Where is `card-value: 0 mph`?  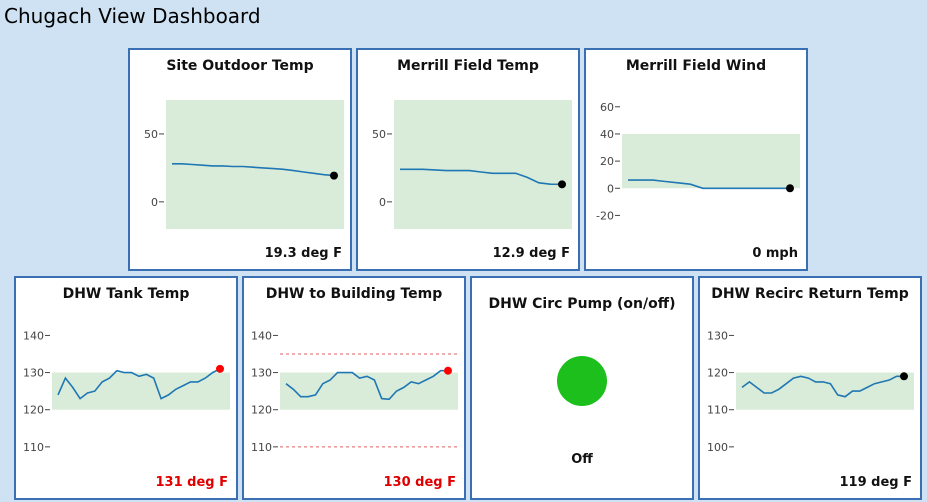 card-value: 0 mph is located at coordinates (775, 253).